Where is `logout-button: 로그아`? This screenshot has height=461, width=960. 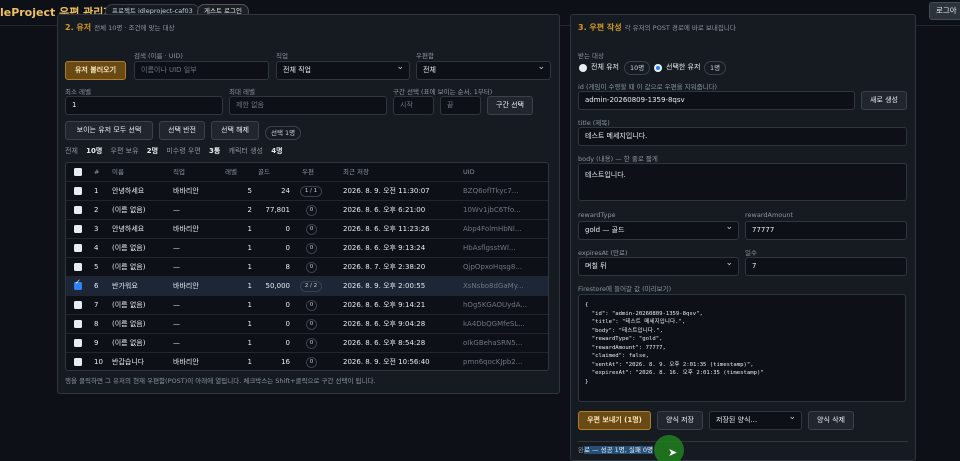
logout-button: 로그아 is located at coordinates (944, 11).